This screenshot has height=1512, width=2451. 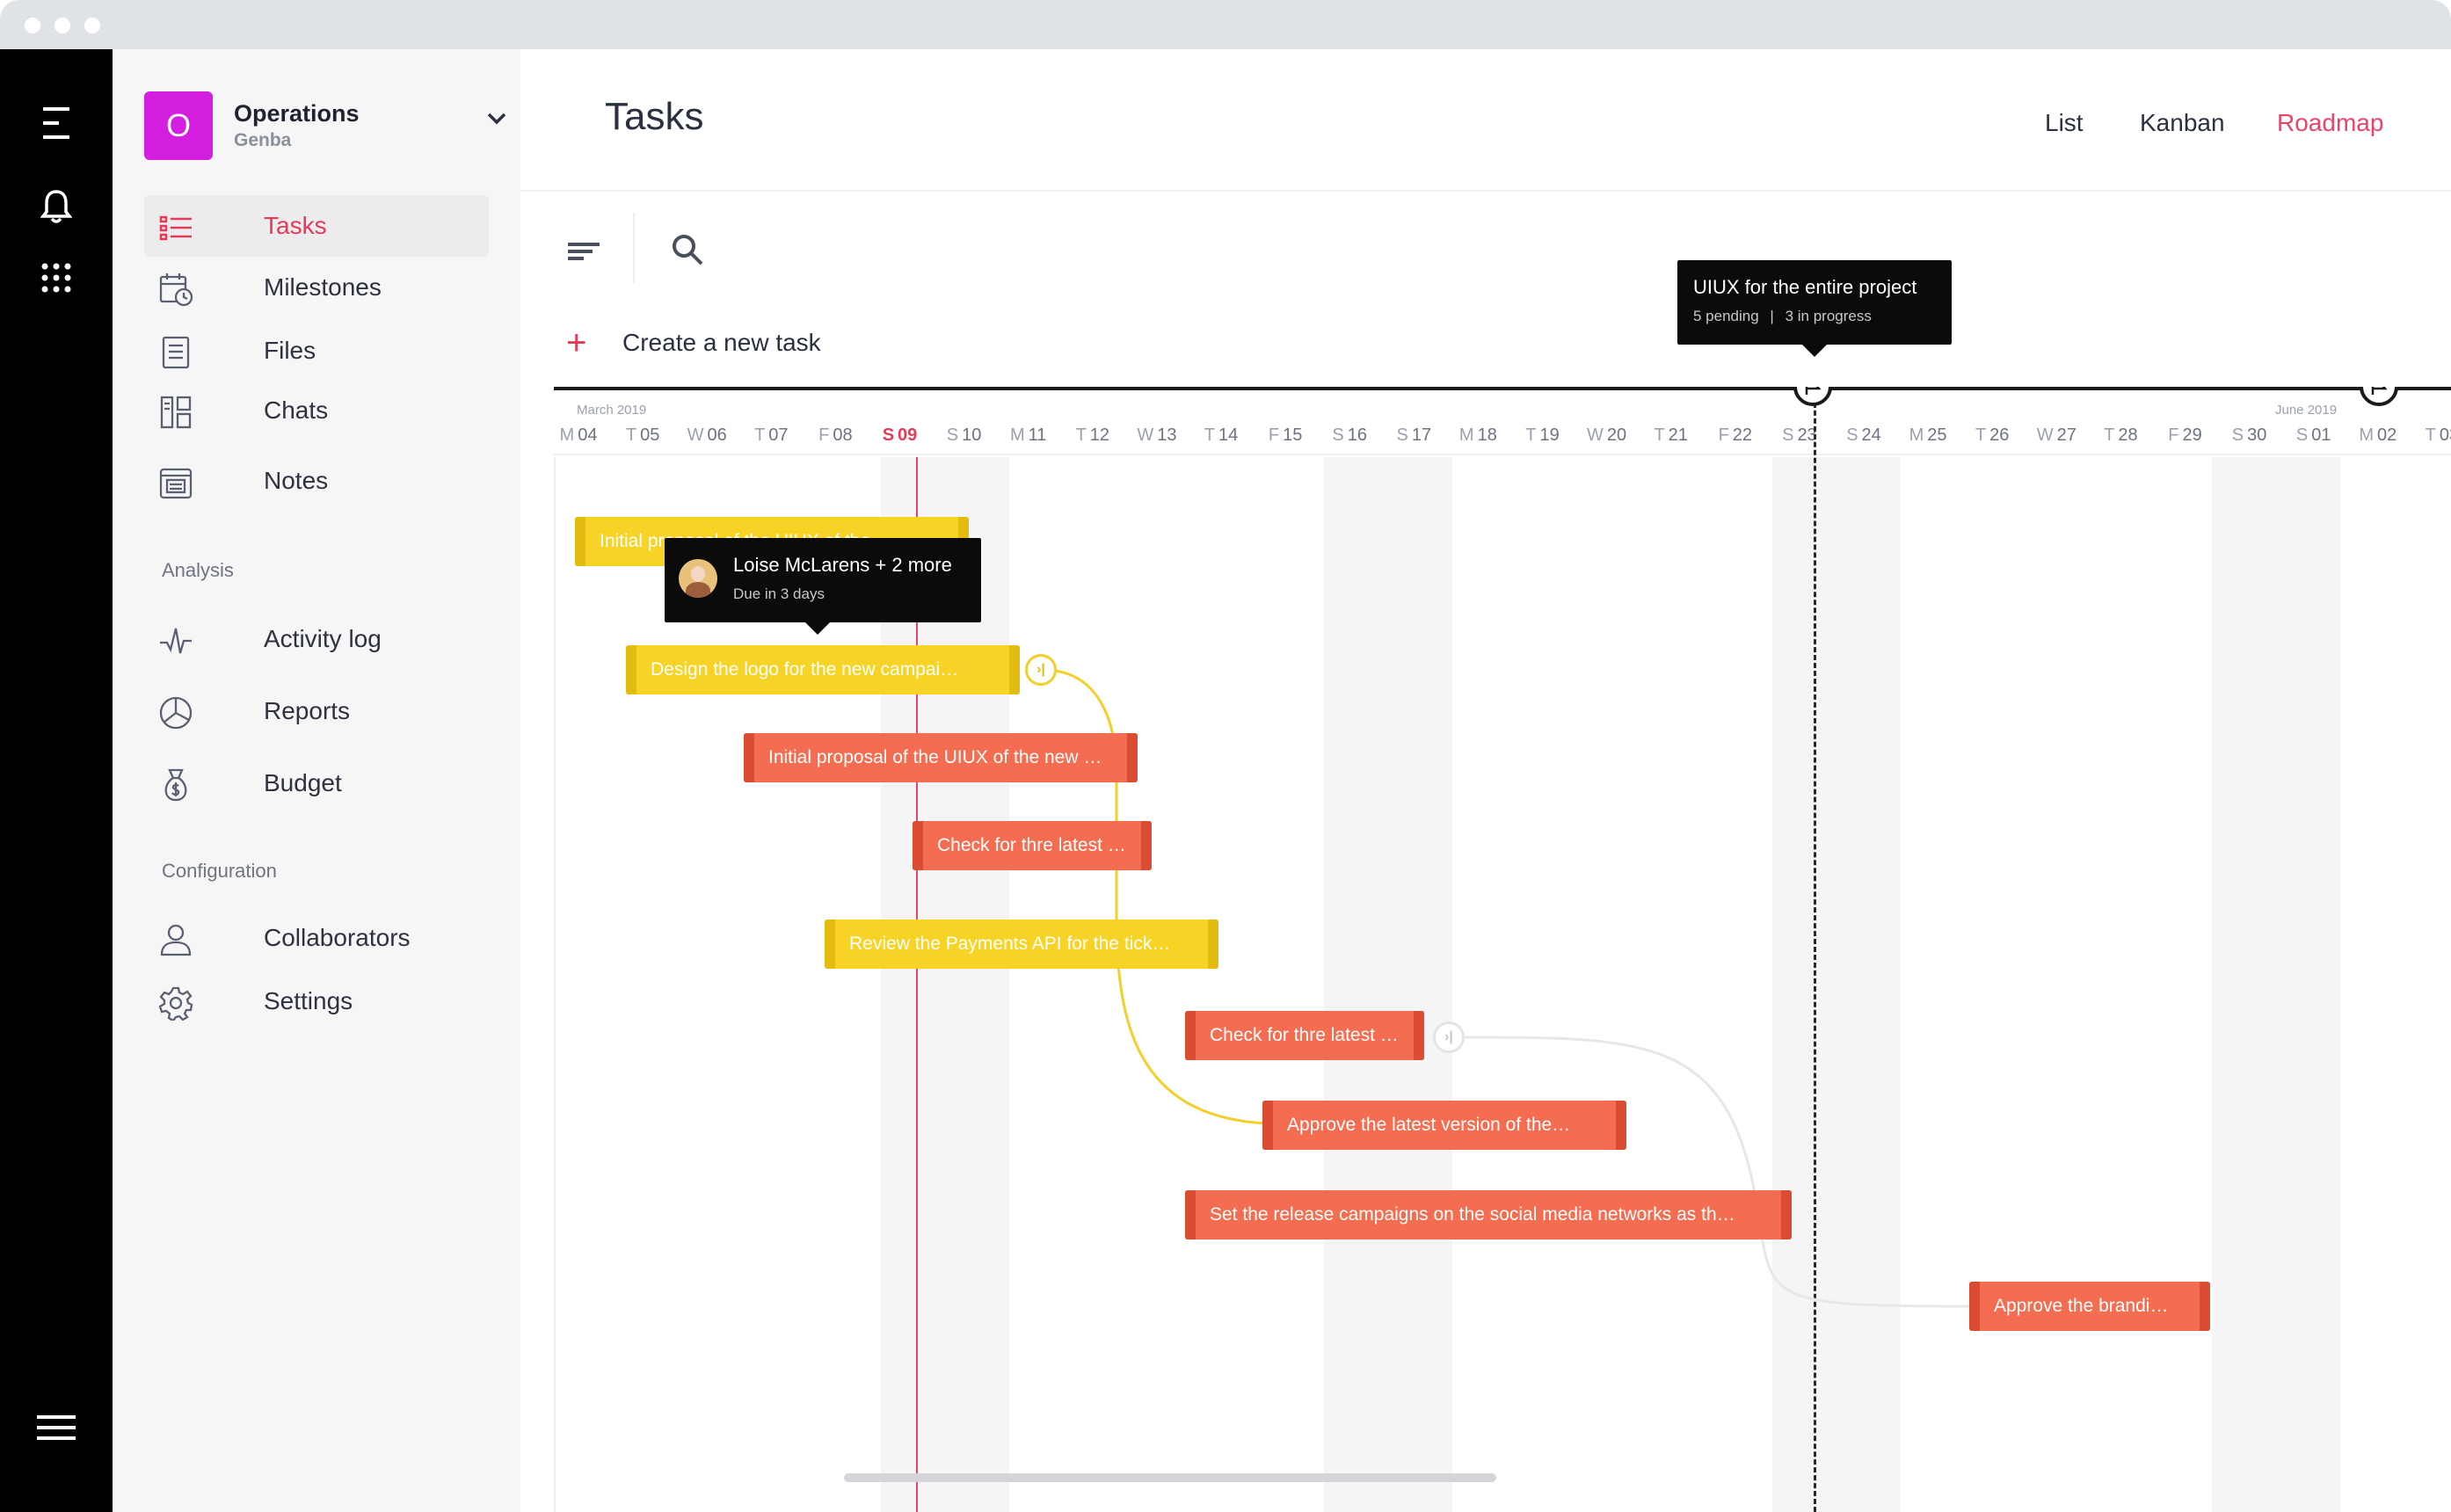 I want to click on pulse-icon, so click(x=176, y=641).